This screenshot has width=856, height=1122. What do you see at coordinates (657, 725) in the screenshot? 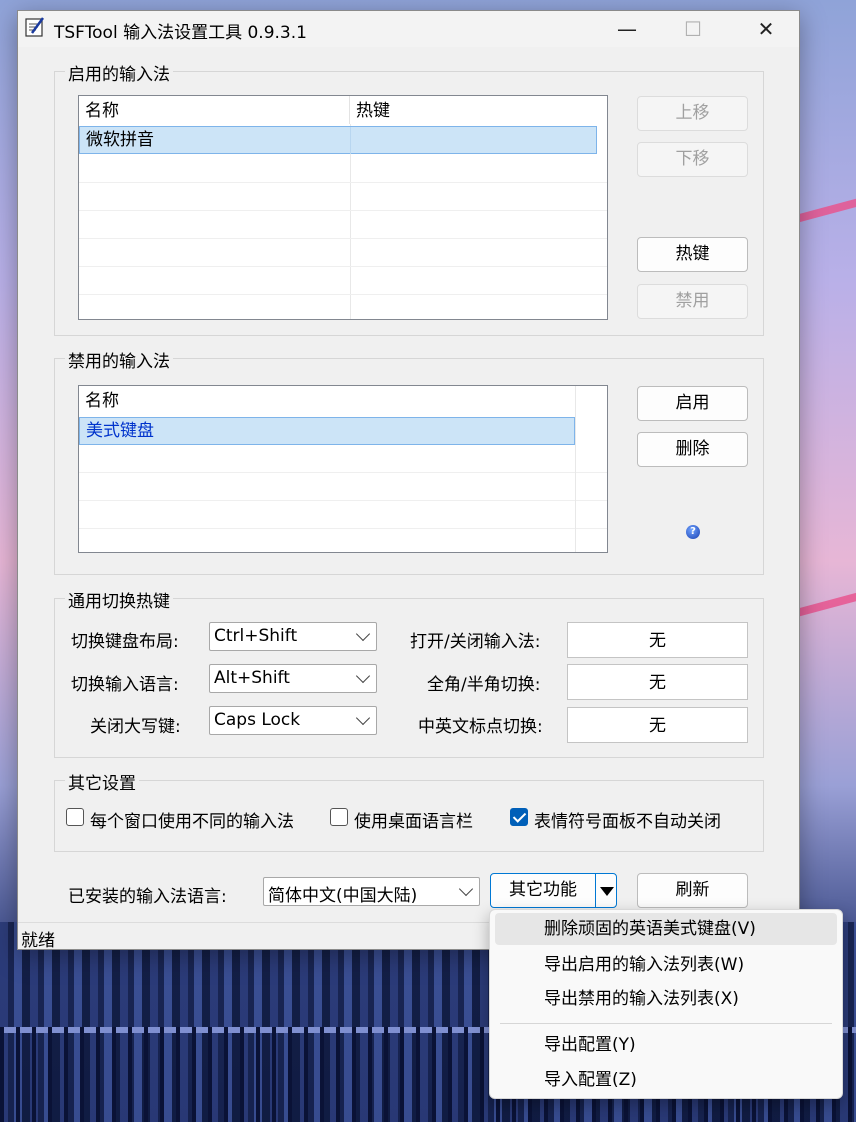
I see `punct-hotkey: 无` at bounding box center [657, 725].